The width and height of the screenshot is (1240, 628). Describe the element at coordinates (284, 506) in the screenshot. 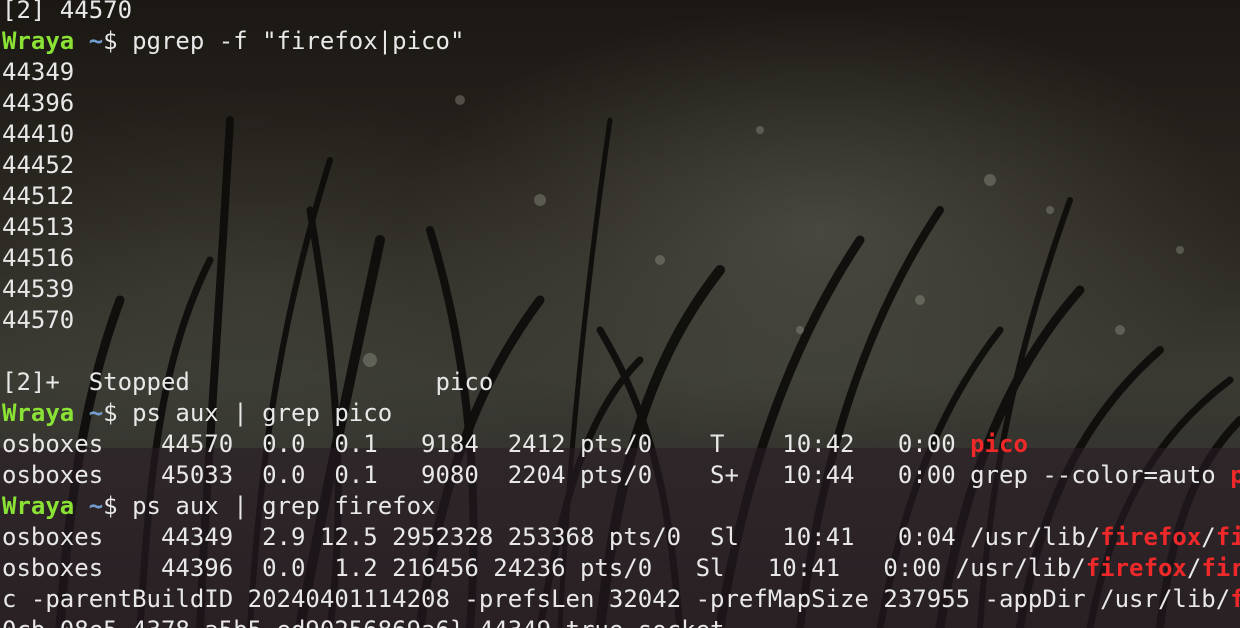

I see `command-text: ps aux | grep firefox` at that location.